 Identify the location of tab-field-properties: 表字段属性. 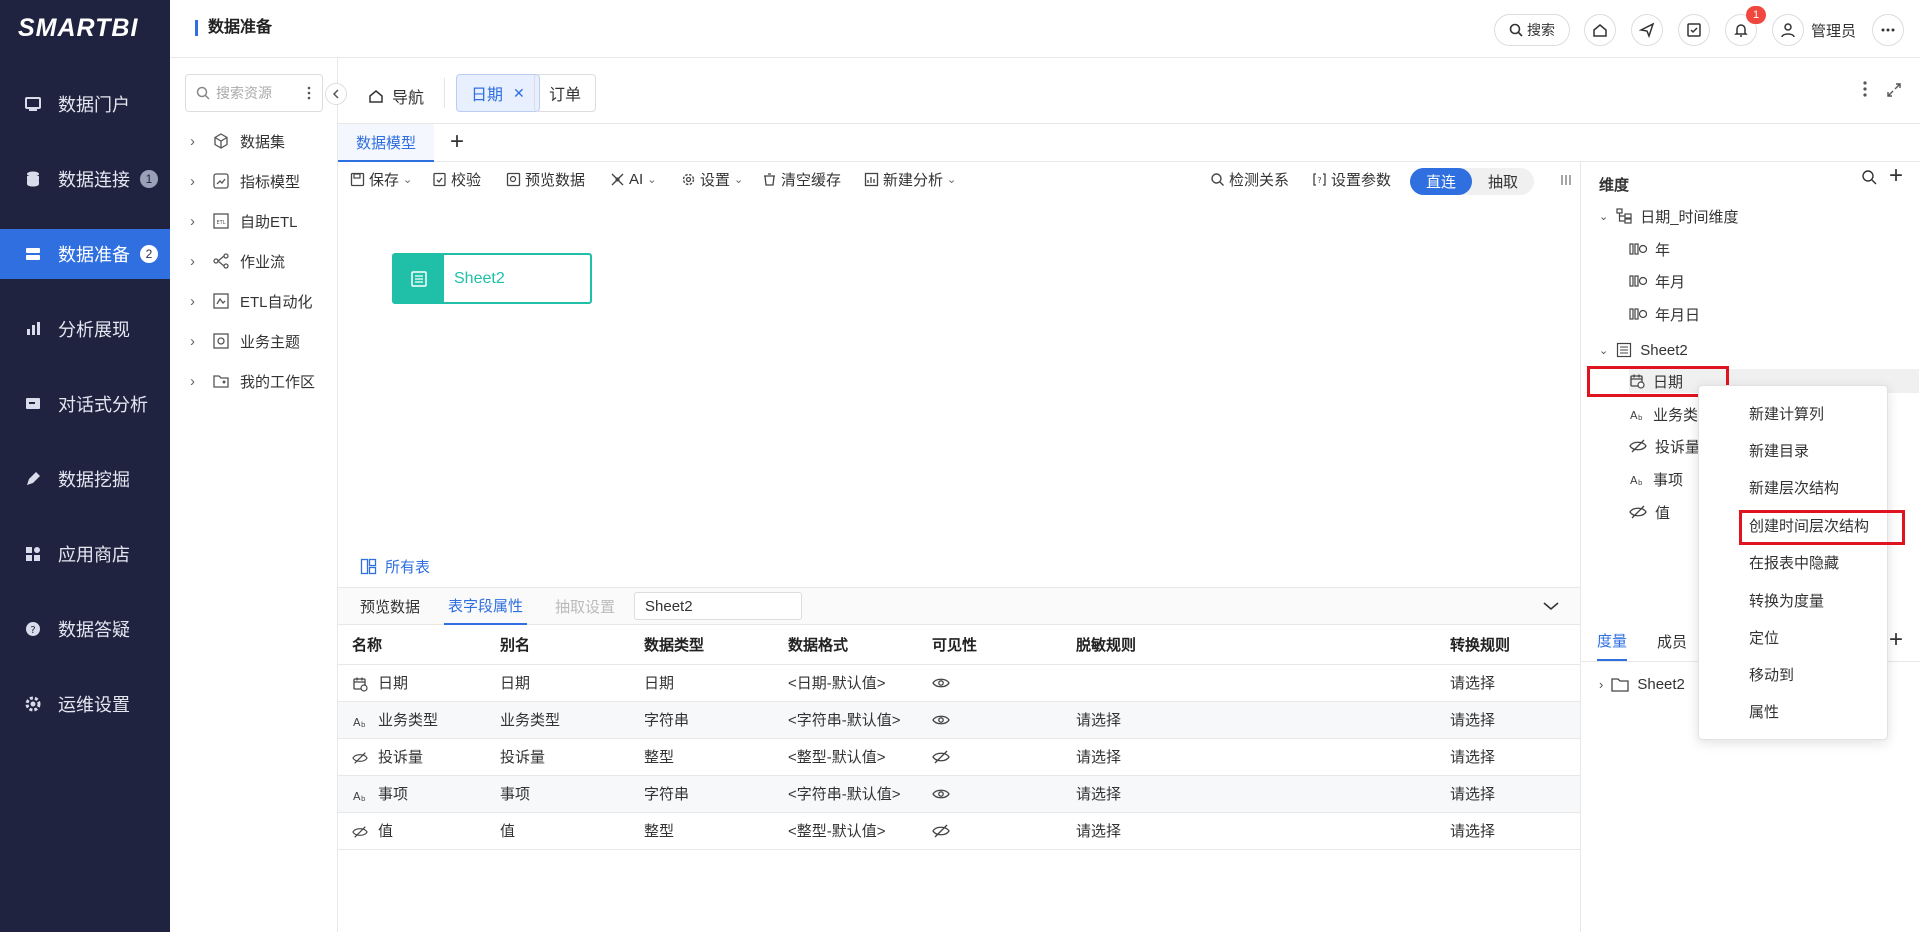
(486, 606).